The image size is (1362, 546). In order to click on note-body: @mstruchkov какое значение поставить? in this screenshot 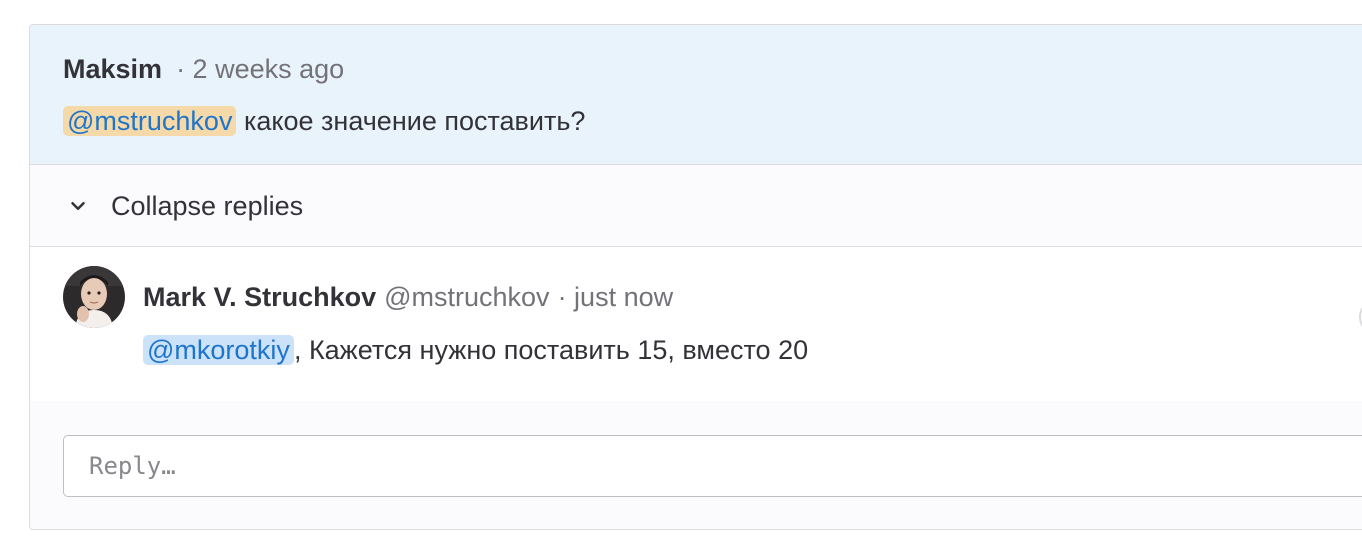, I will do `click(324, 121)`.